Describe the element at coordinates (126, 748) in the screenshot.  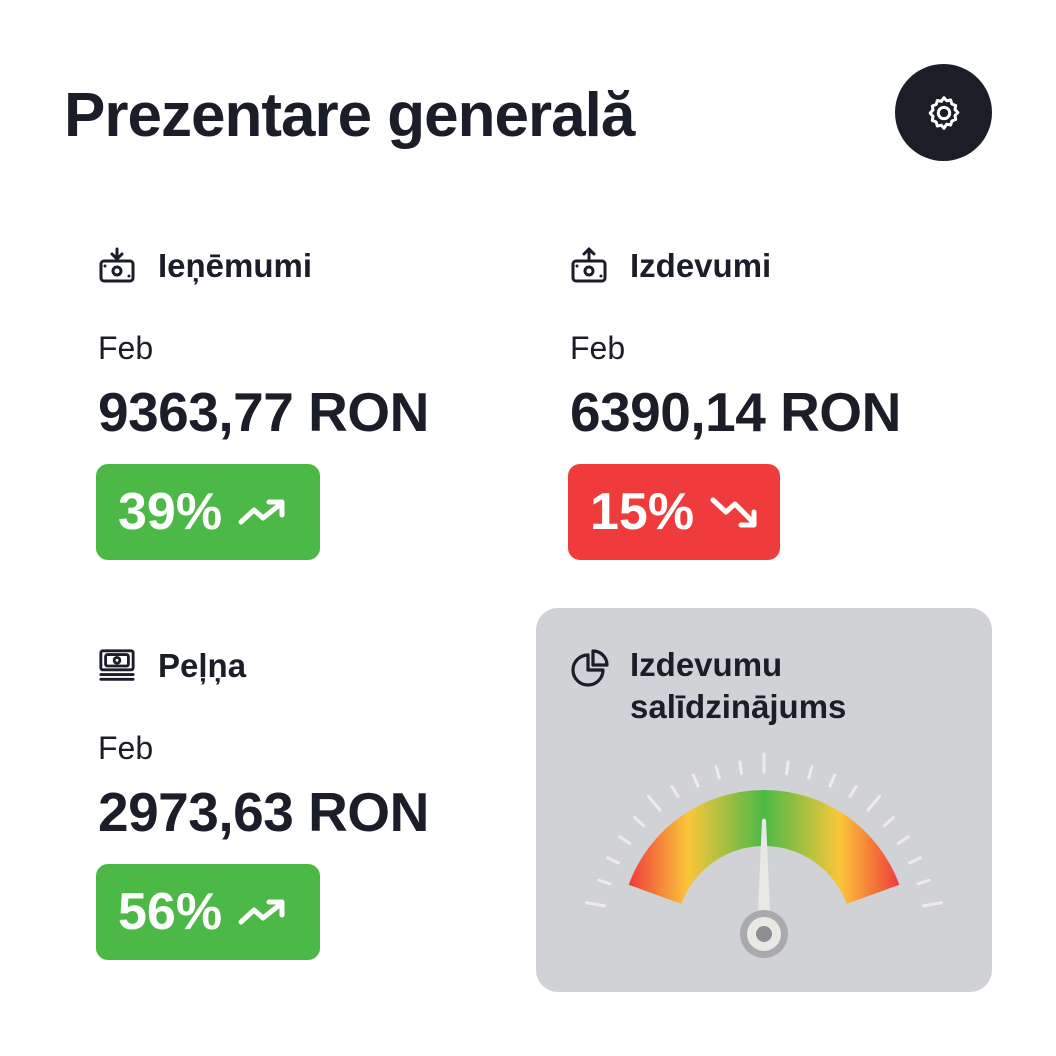
I see `profit-period: Feb` at that location.